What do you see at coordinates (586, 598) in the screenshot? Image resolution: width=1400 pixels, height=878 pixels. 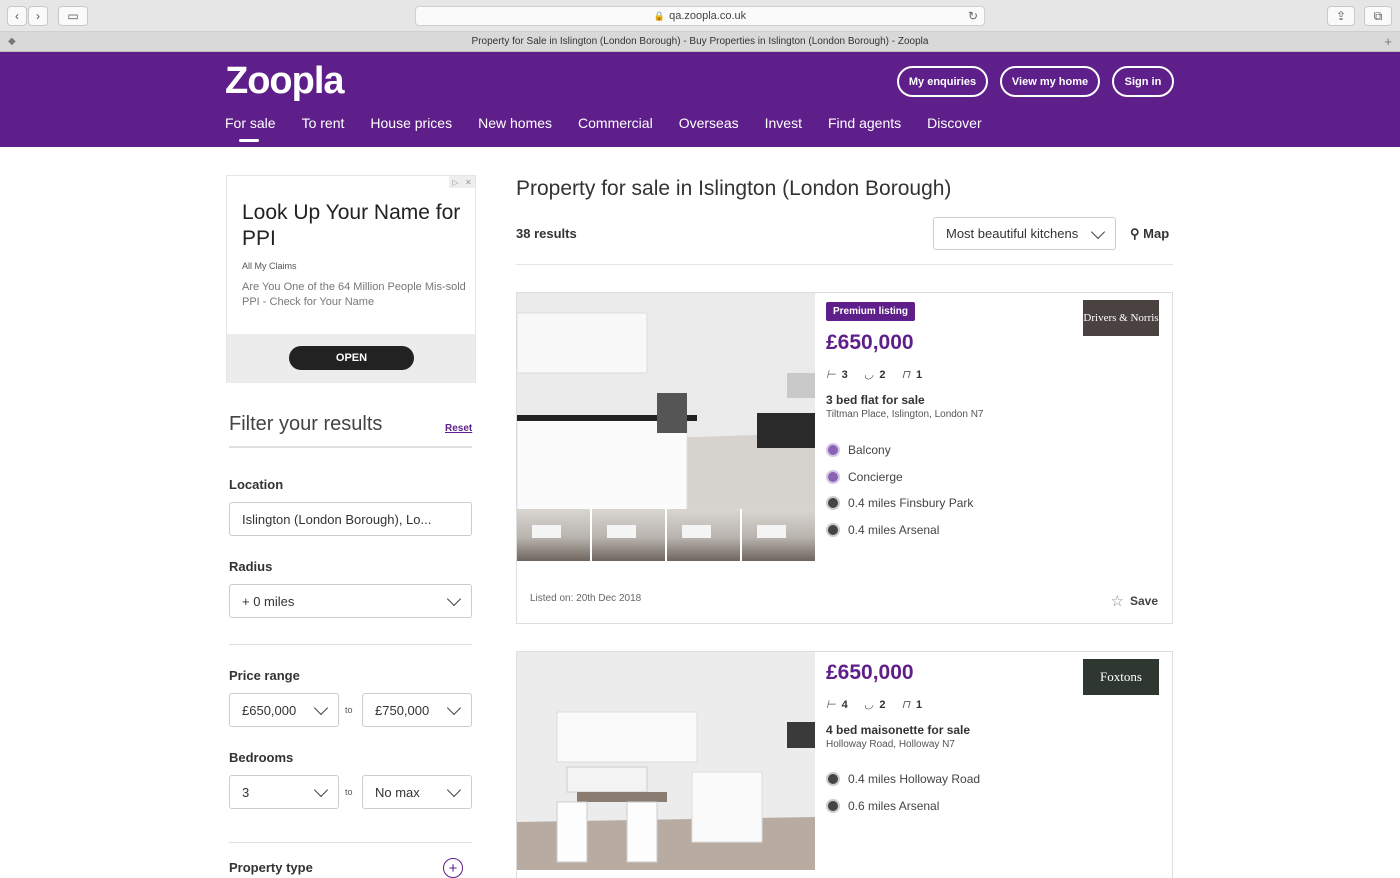 I see `listed-date: Listed on: 20th Dec 2018` at bounding box center [586, 598].